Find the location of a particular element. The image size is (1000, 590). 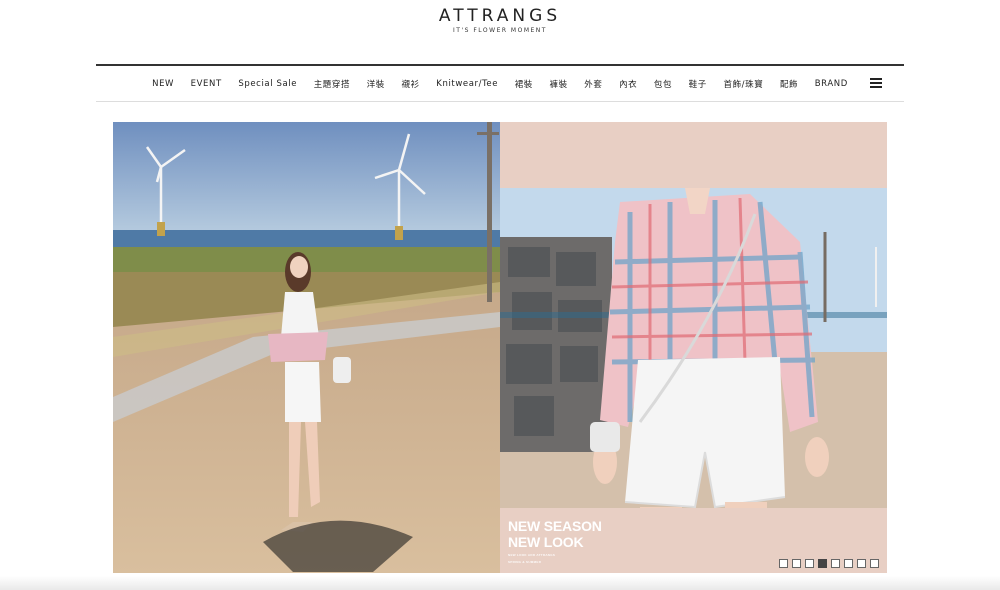

nav-item-shoes: 鞋子 is located at coordinates (697, 84).